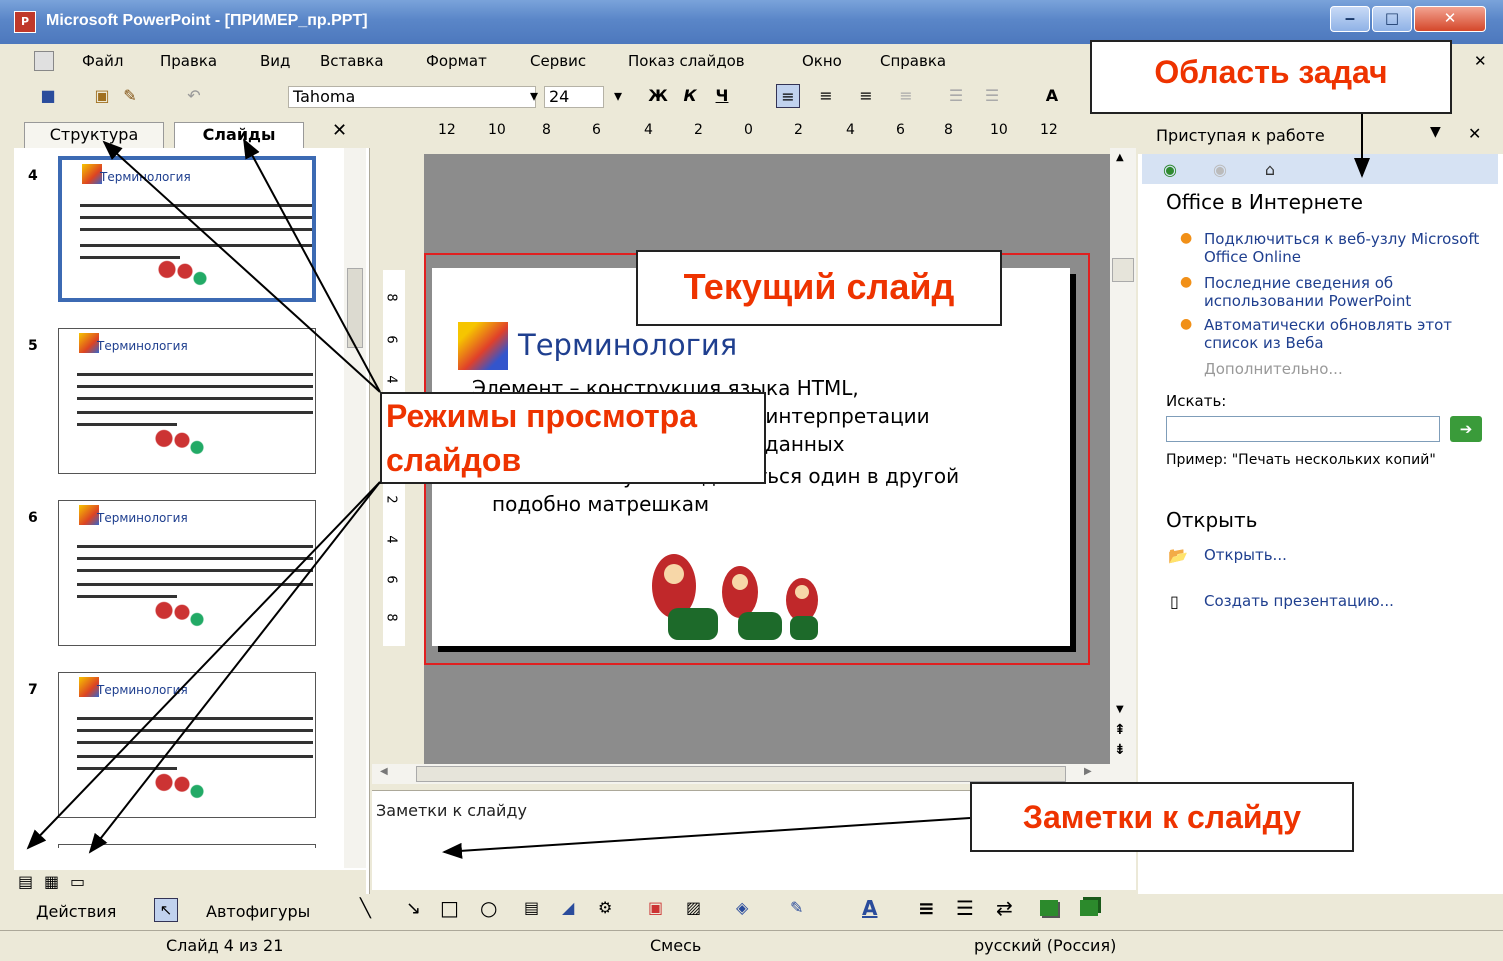 The height and width of the screenshot is (961, 1503). I want to click on search-go-button: ➔, so click(1466, 429).